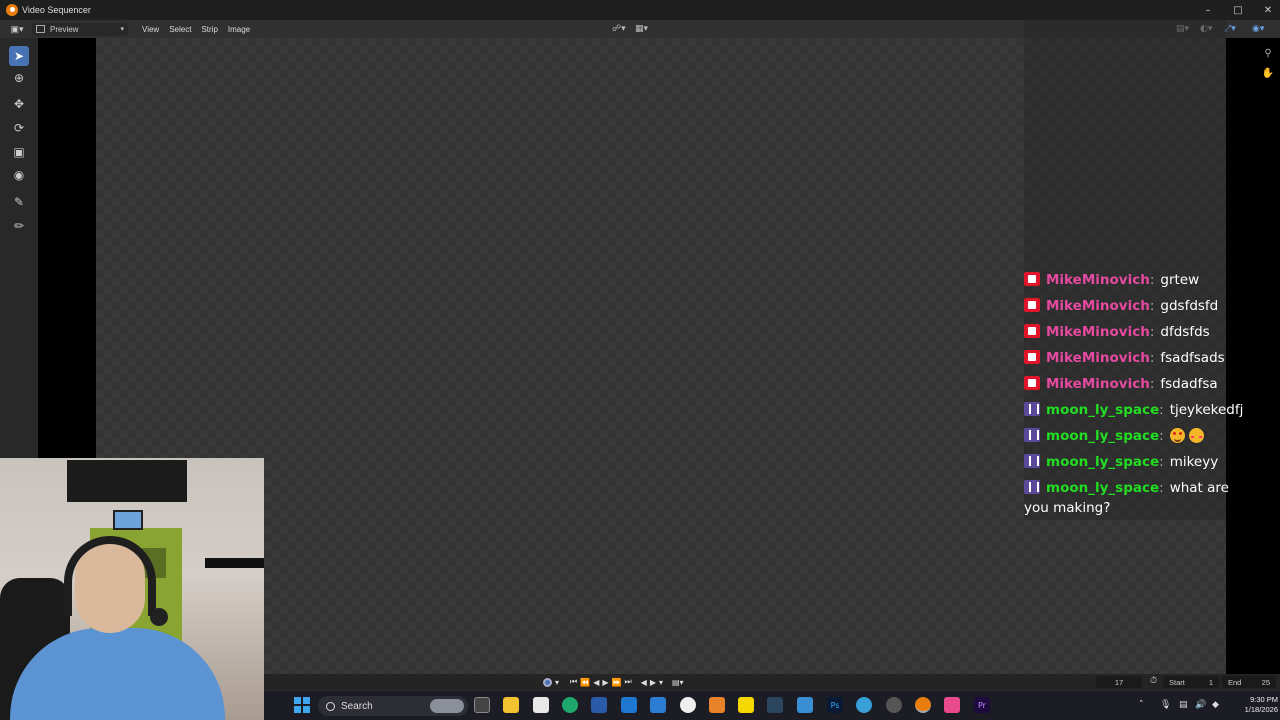  I want to click on minimize-button: –, so click(1208, 10).